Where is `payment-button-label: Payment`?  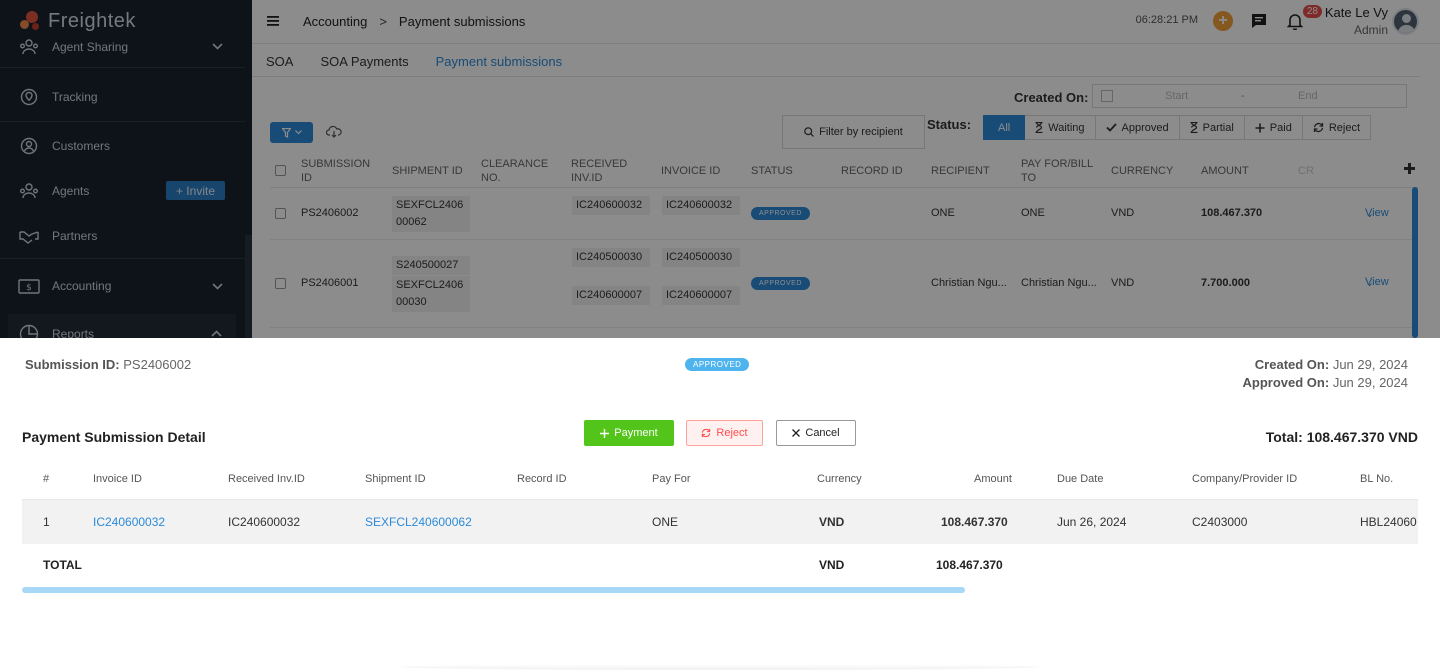 payment-button-label: Payment is located at coordinates (636, 433).